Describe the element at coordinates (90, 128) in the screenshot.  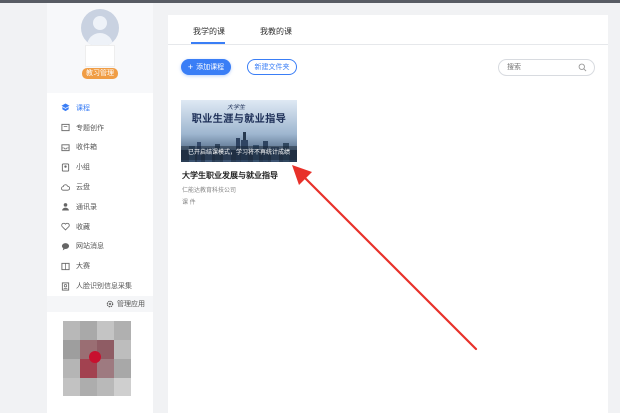
I see `sidebar-item-label: 专题创作` at that location.